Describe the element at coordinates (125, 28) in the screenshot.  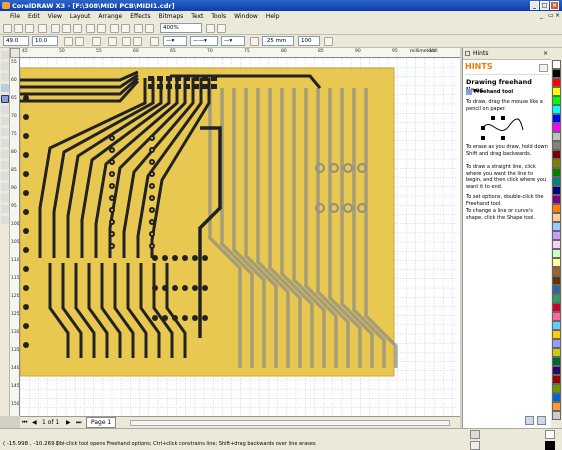
I see `export-icon` at that location.